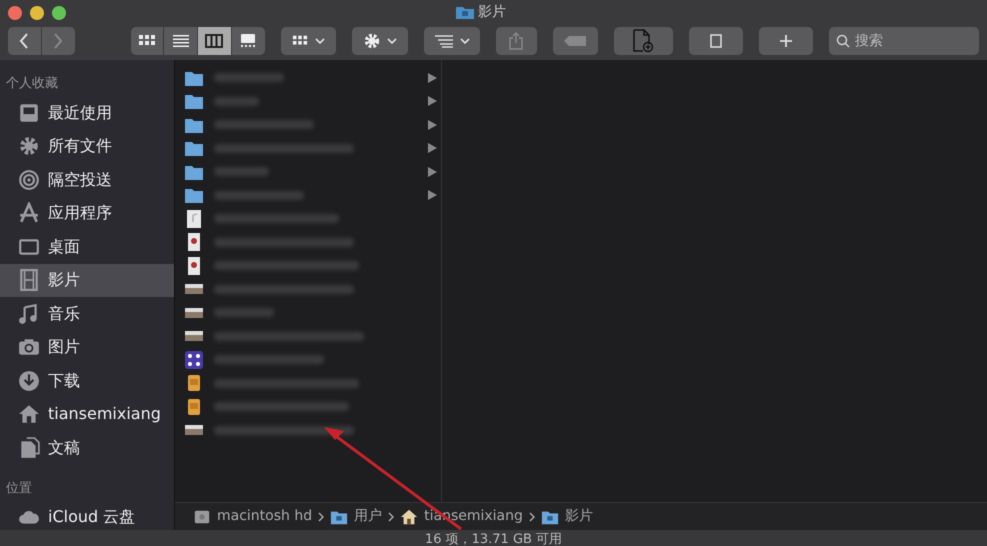  Describe the element at coordinates (87, 280) in the screenshot. I see `sidebar-item: 影片` at that location.